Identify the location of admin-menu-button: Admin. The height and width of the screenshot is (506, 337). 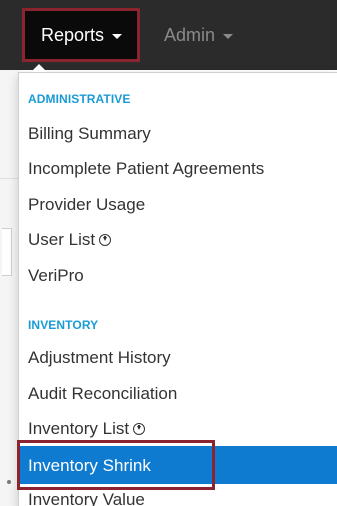
(199, 35).